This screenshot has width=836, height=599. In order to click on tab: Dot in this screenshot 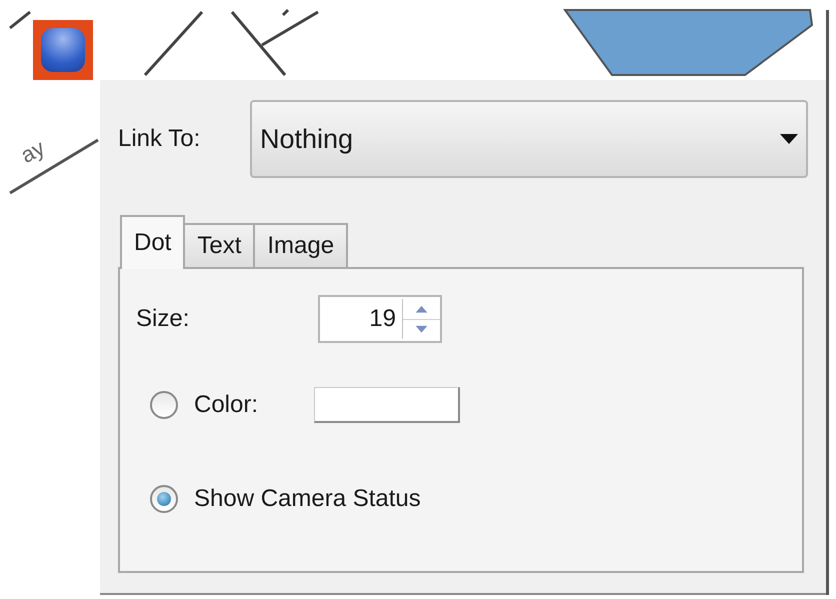, I will do `click(153, 242)`.